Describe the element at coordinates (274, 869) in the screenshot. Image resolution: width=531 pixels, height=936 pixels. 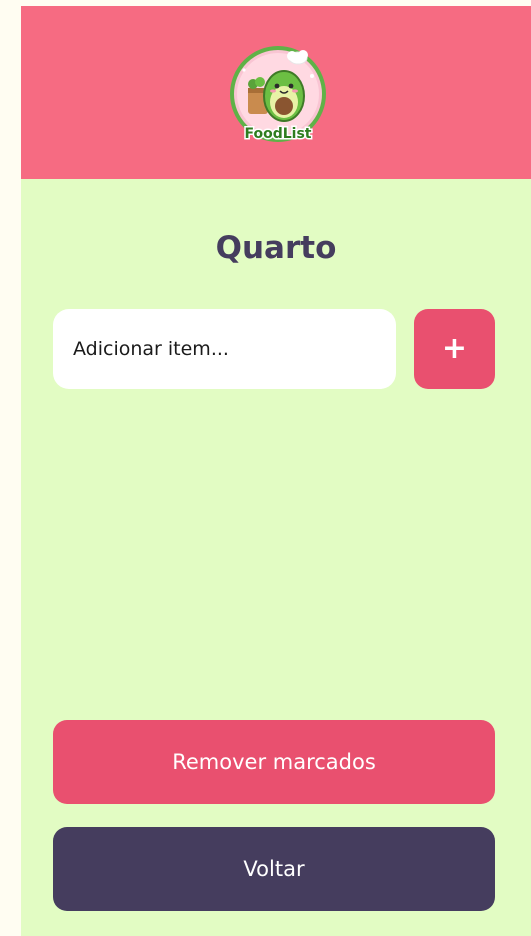
I see `back-button: Voltar` at that location.